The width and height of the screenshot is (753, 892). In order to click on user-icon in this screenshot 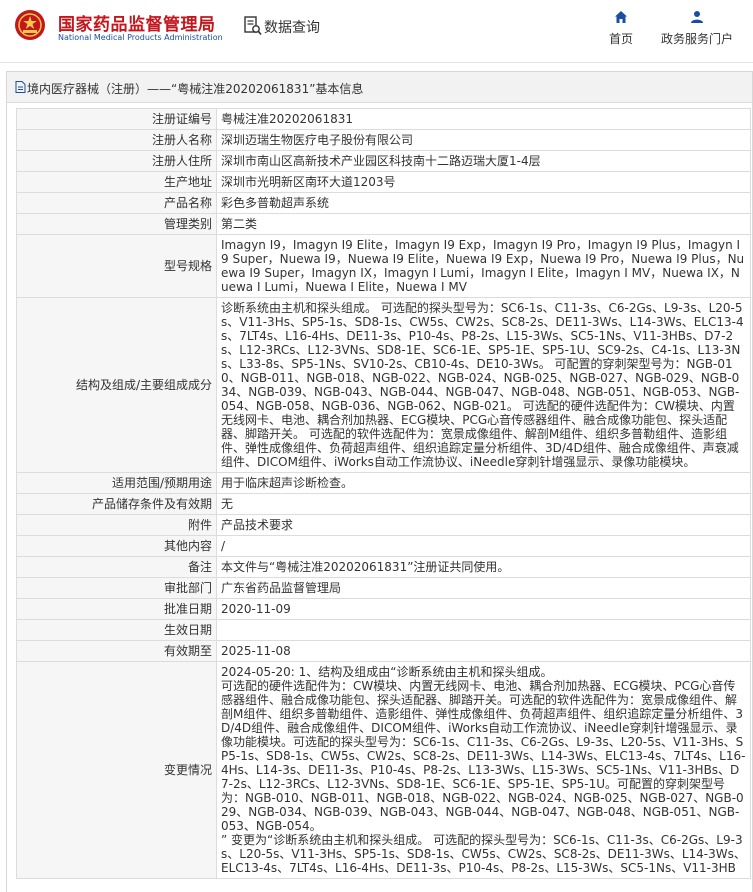, I will do `click(697, 17)`.